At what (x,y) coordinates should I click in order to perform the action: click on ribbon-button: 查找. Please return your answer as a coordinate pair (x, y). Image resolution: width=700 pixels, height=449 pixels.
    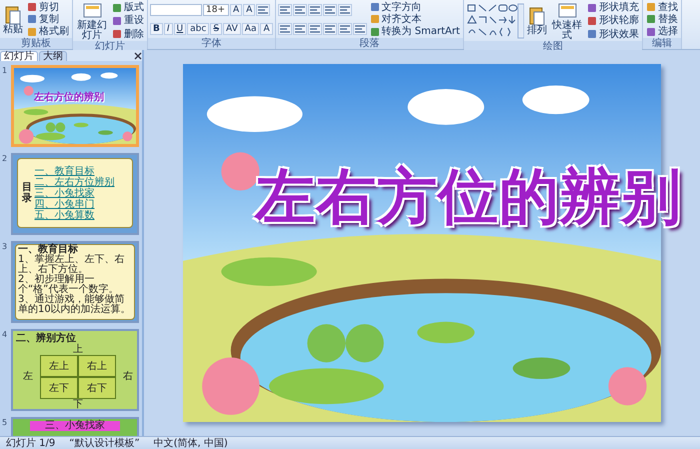
    Looking at the image, I should click on (661, 7).